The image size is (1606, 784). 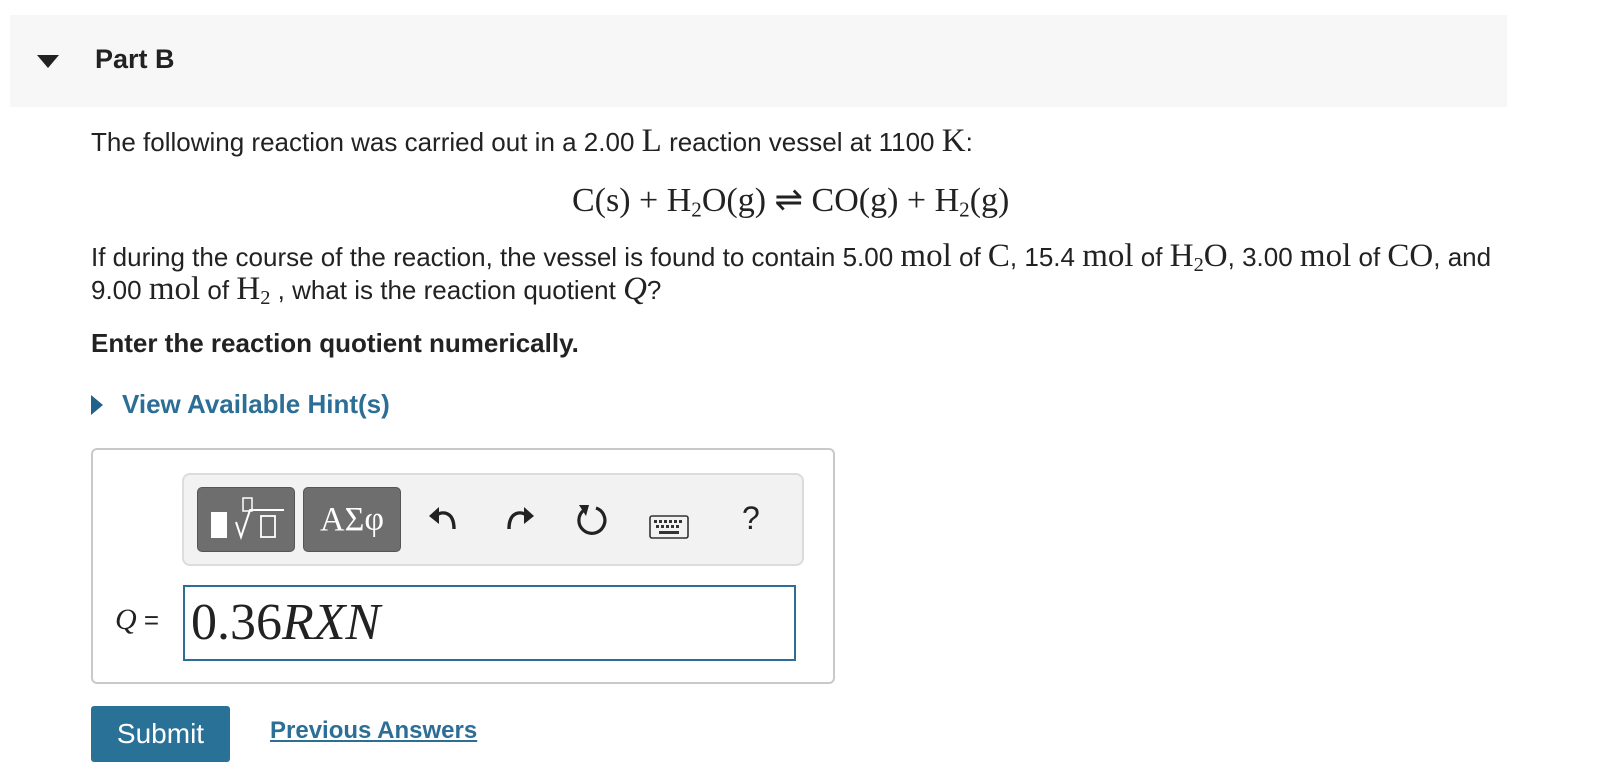 What do you see at coordinates (137, 619) in the screenshot?
I see `answer-label: Q =` at bounding box center [137, 619].